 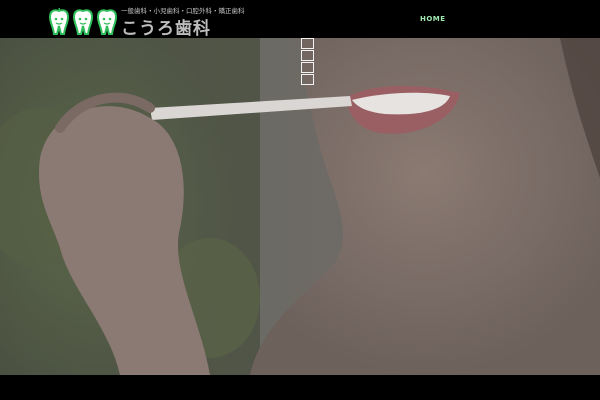 What do you see at coordinates (433, 19) in the screenshot?
I see `nav-home-link: HOME` at bounding box center [433, 19].